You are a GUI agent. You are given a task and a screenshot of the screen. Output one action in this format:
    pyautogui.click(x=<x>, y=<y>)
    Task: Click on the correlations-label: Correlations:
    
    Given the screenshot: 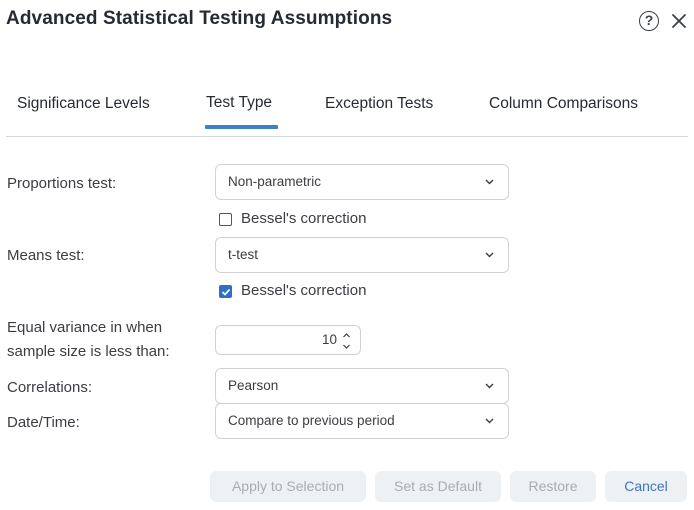 What is the action you would take?
    pyautogui.click(x=50, y=387)
    